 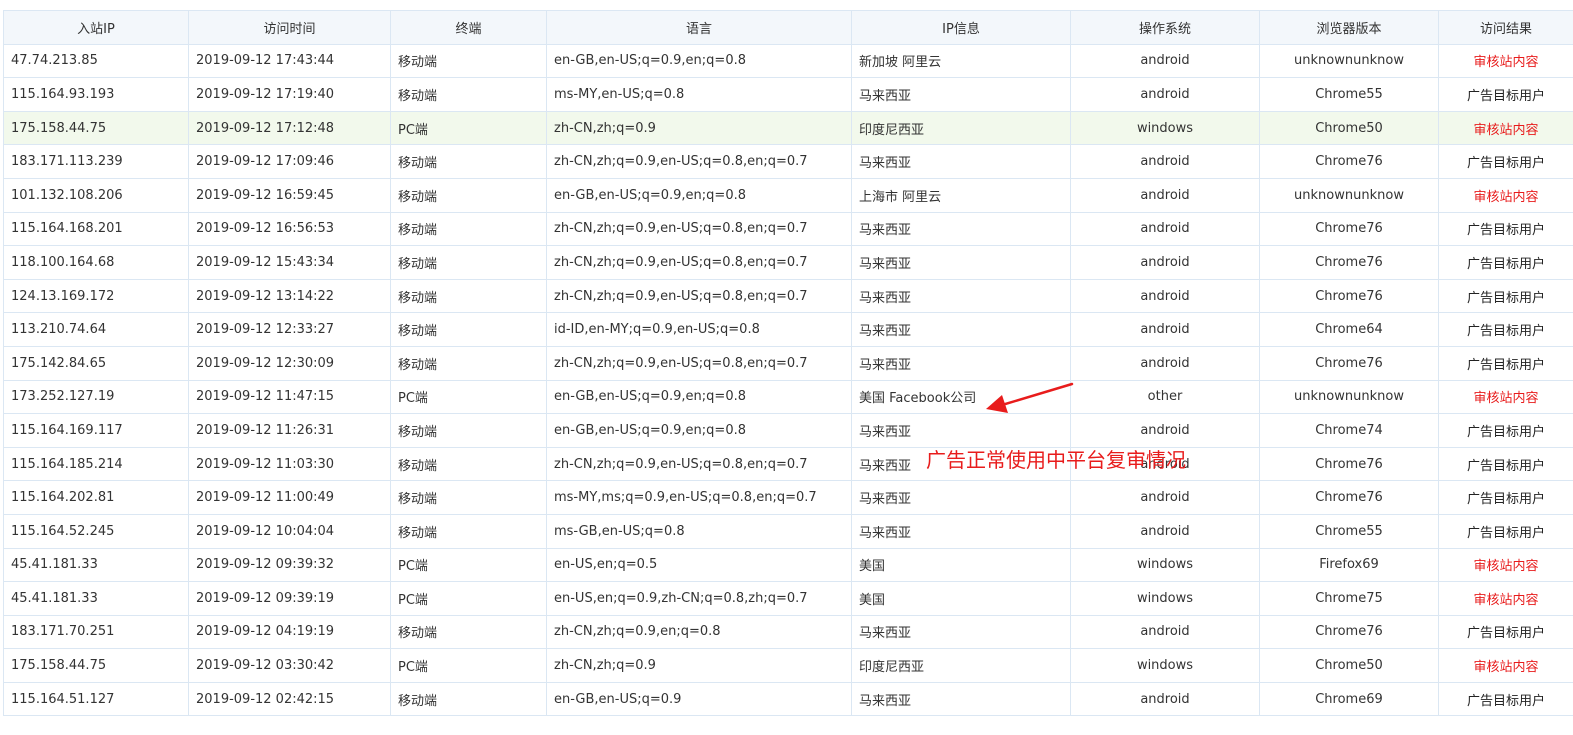 What do you see at coordinates (1030, 397) in the screenshot?
I see `arrow-icon` at bounding box center [1030, 397].